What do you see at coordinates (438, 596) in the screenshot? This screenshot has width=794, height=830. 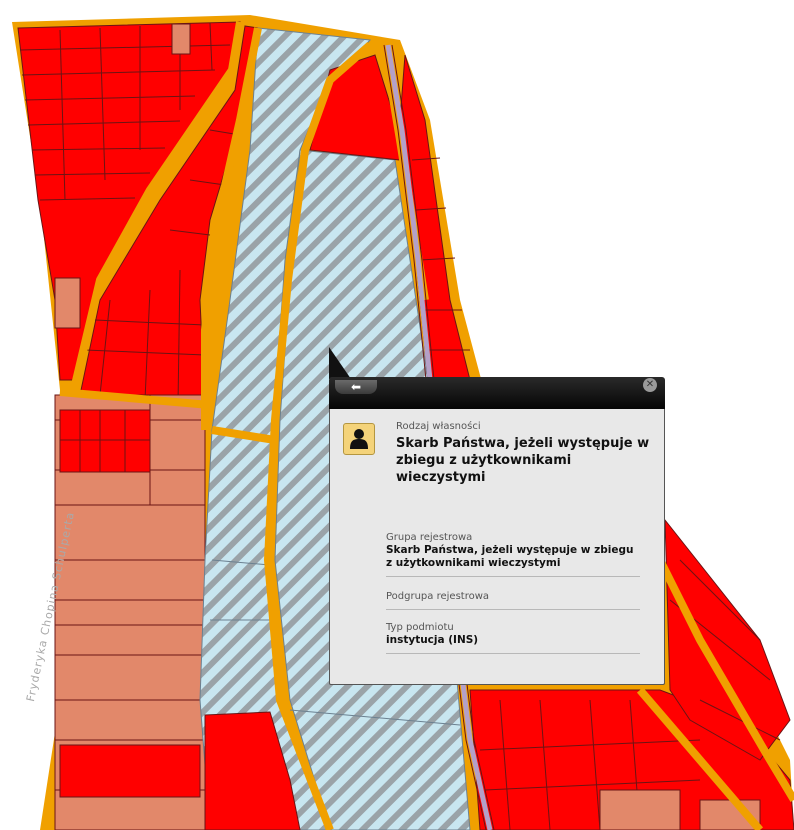 I see `field-label: Podgrupa rejestrowa` at bounding box center [438, 596].